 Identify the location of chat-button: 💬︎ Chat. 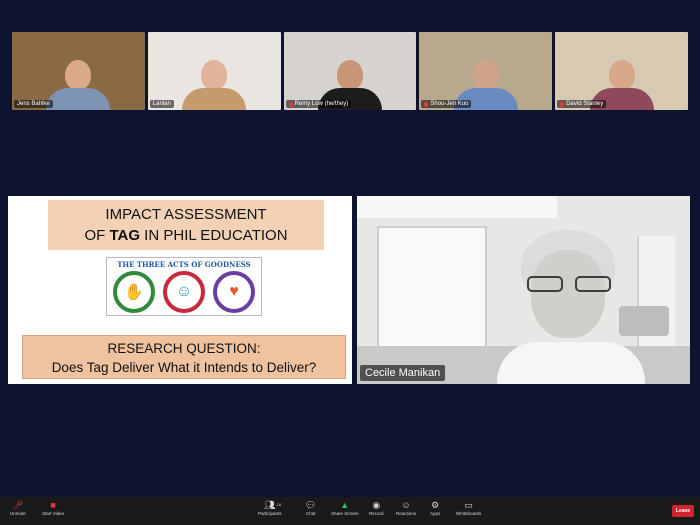
(310, 507).